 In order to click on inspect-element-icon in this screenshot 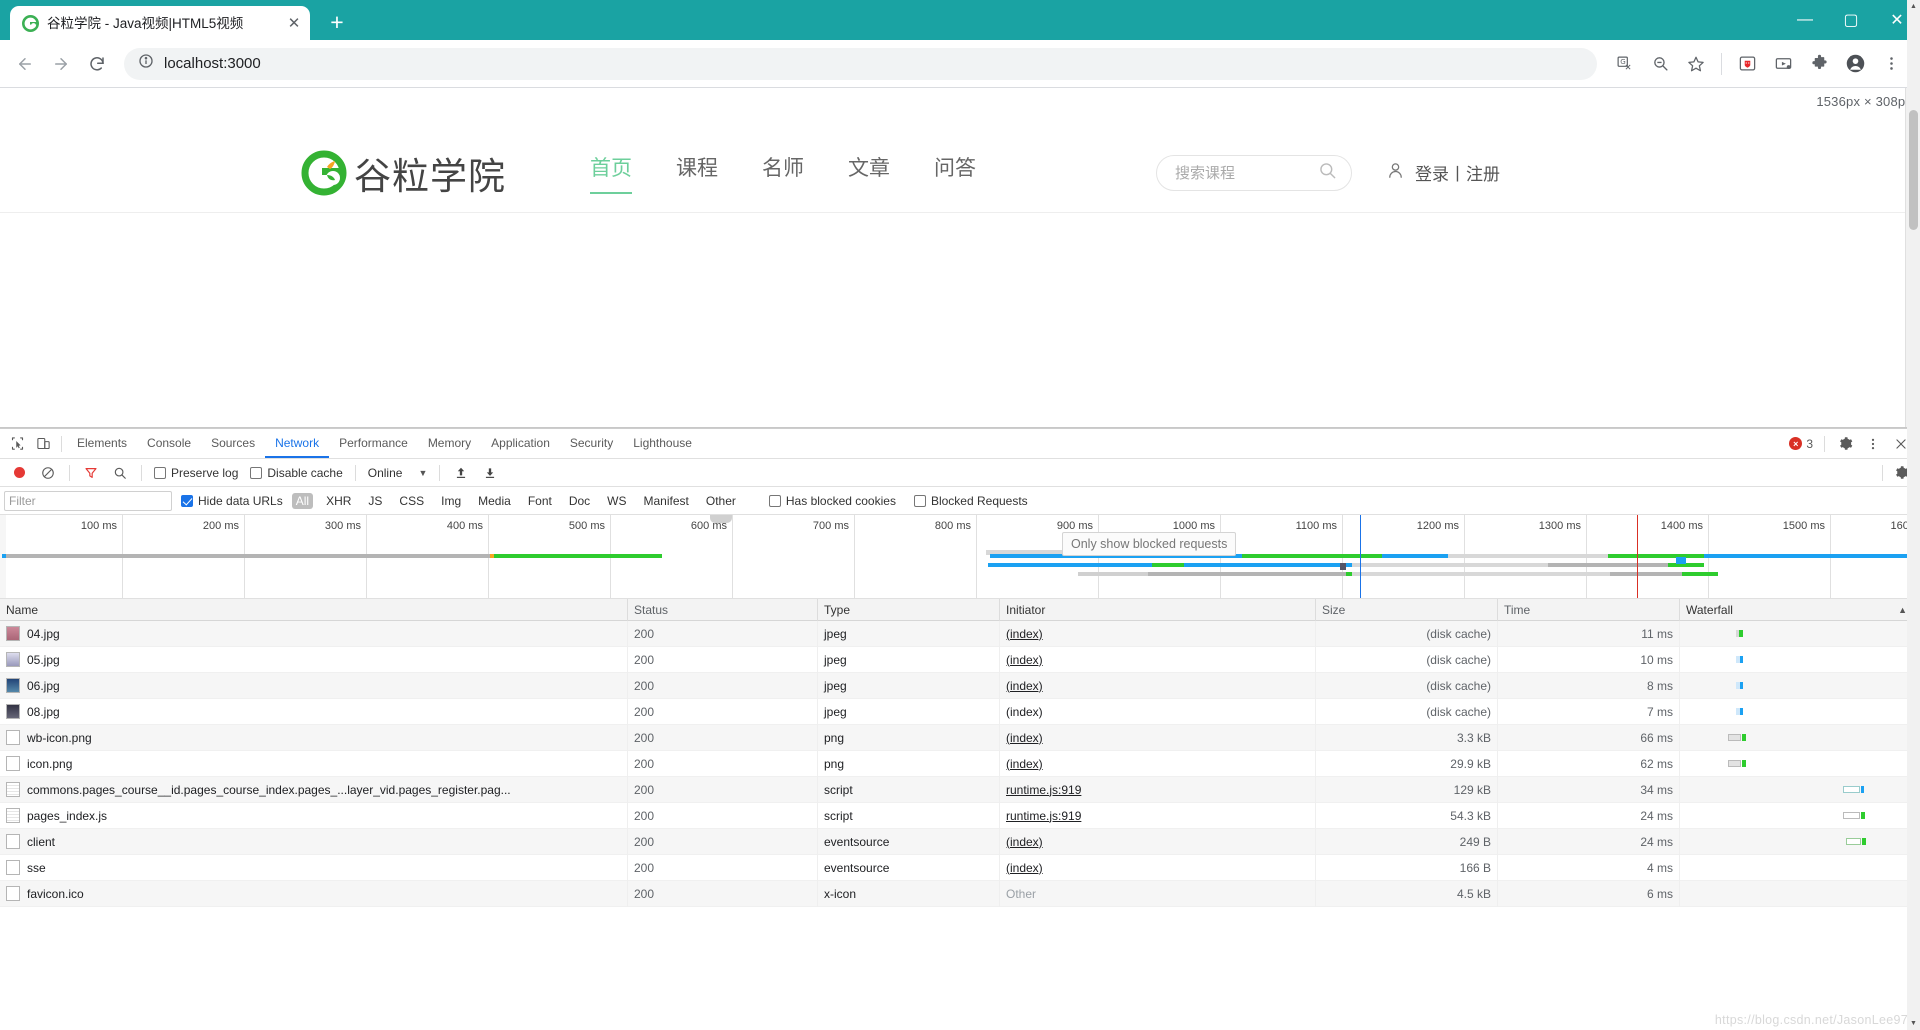, I will do `click(17, 444)`.